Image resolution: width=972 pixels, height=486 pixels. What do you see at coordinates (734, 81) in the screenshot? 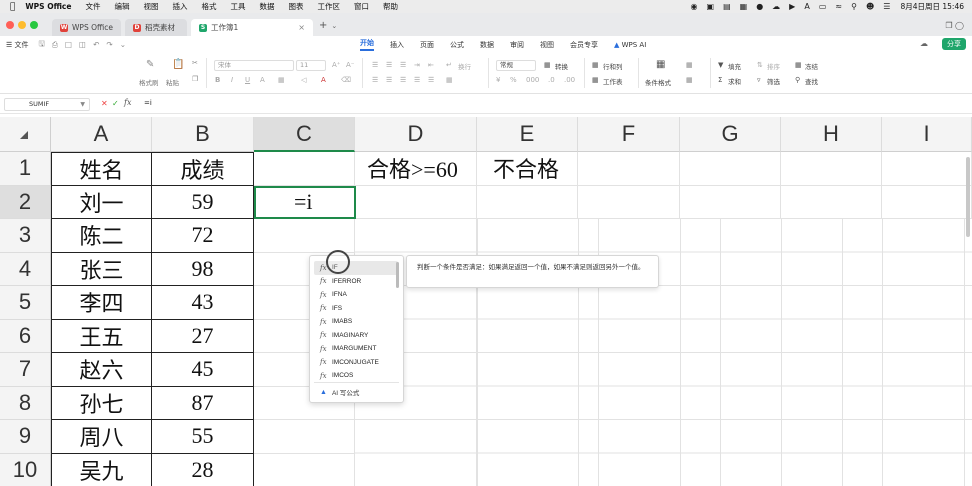
I see `sum-label: 求和` at bounding box center [734, 81].